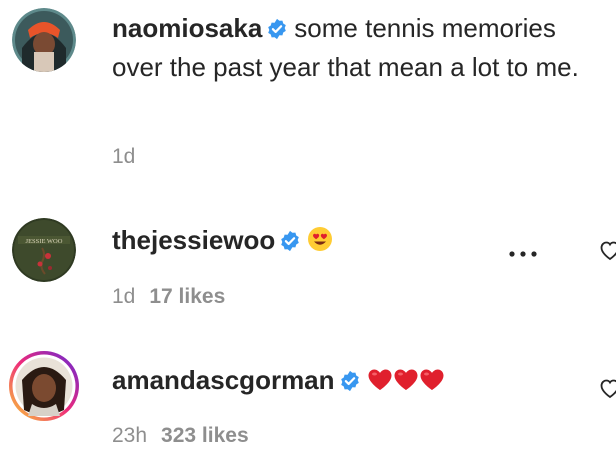  Describe the element at coordinates (205, 435) in the screenshot. I see `comment-likes: 323 likes` at that location.